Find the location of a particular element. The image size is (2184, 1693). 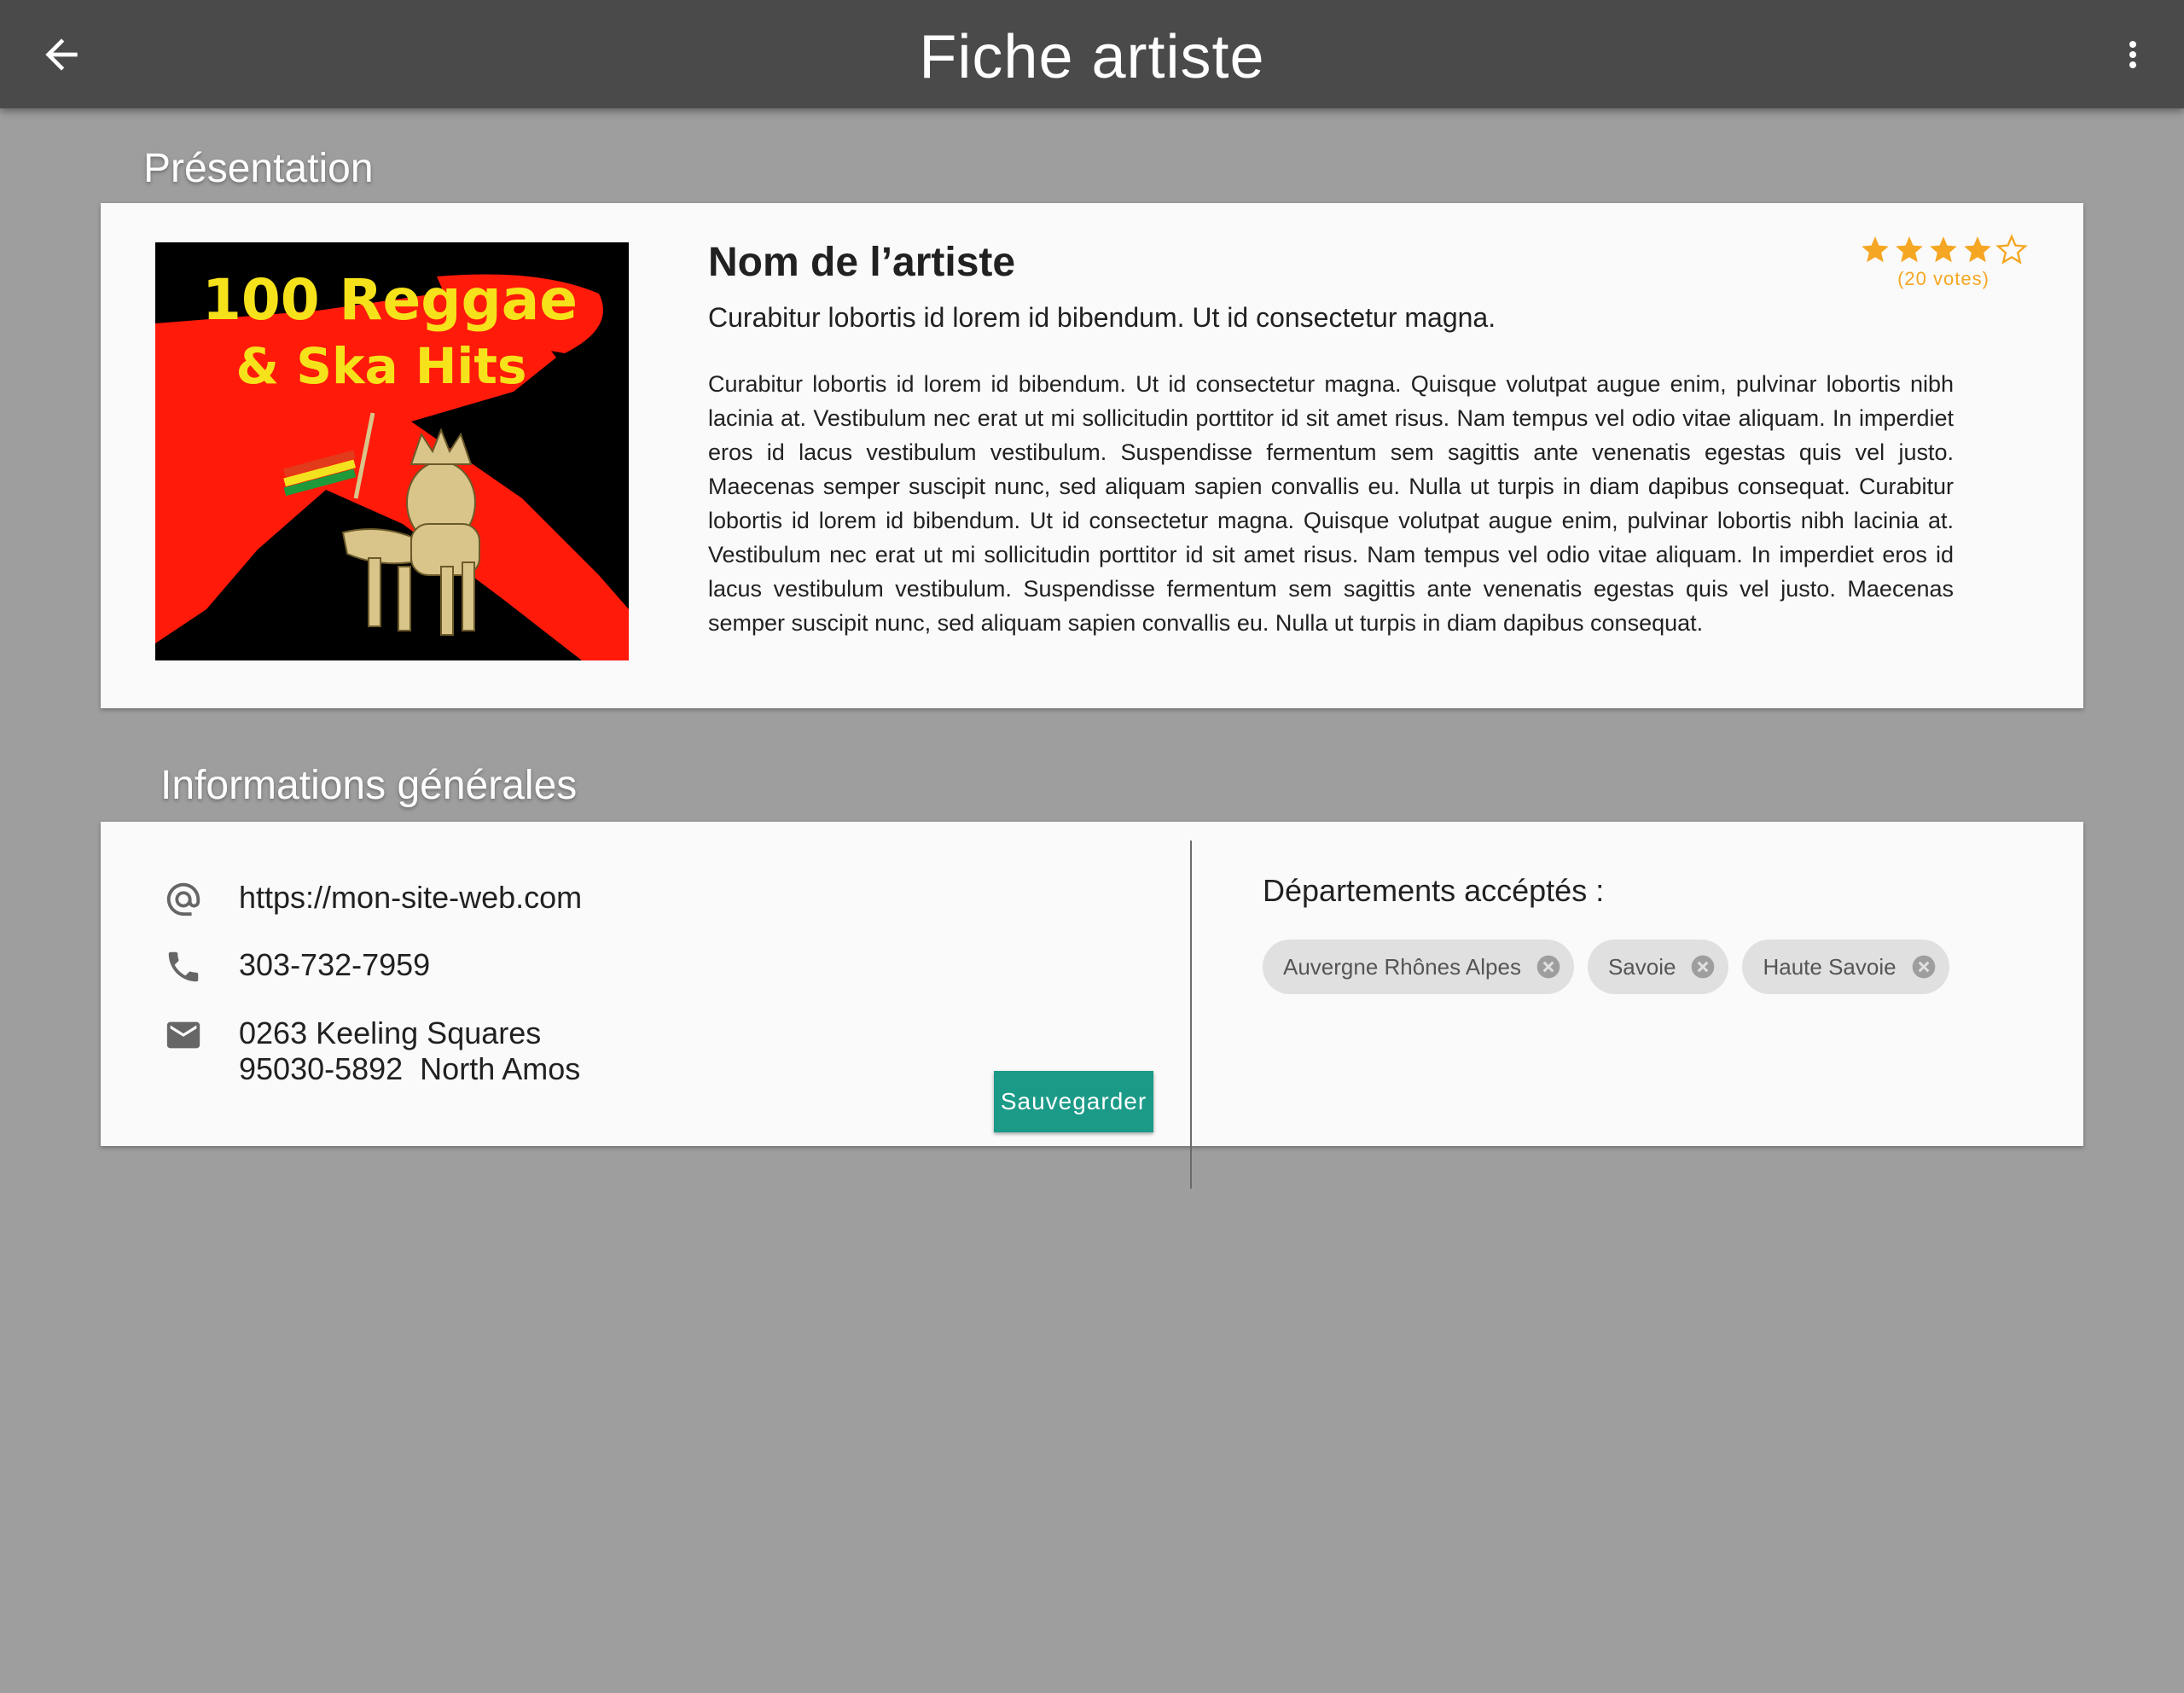

artist-name: Nom de l’artiste is located at coordinates (862, 262).